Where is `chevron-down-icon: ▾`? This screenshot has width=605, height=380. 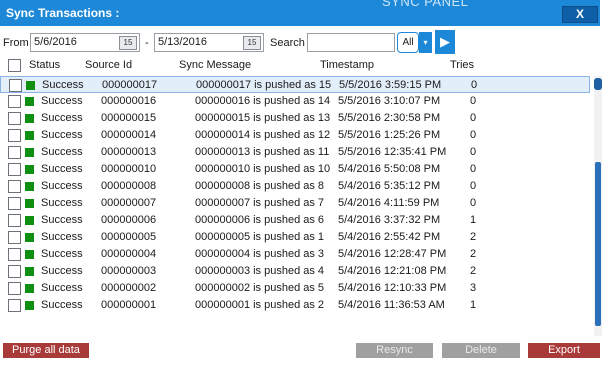 chevron-down-icon: ▾ is located at coordinates (425, 42).